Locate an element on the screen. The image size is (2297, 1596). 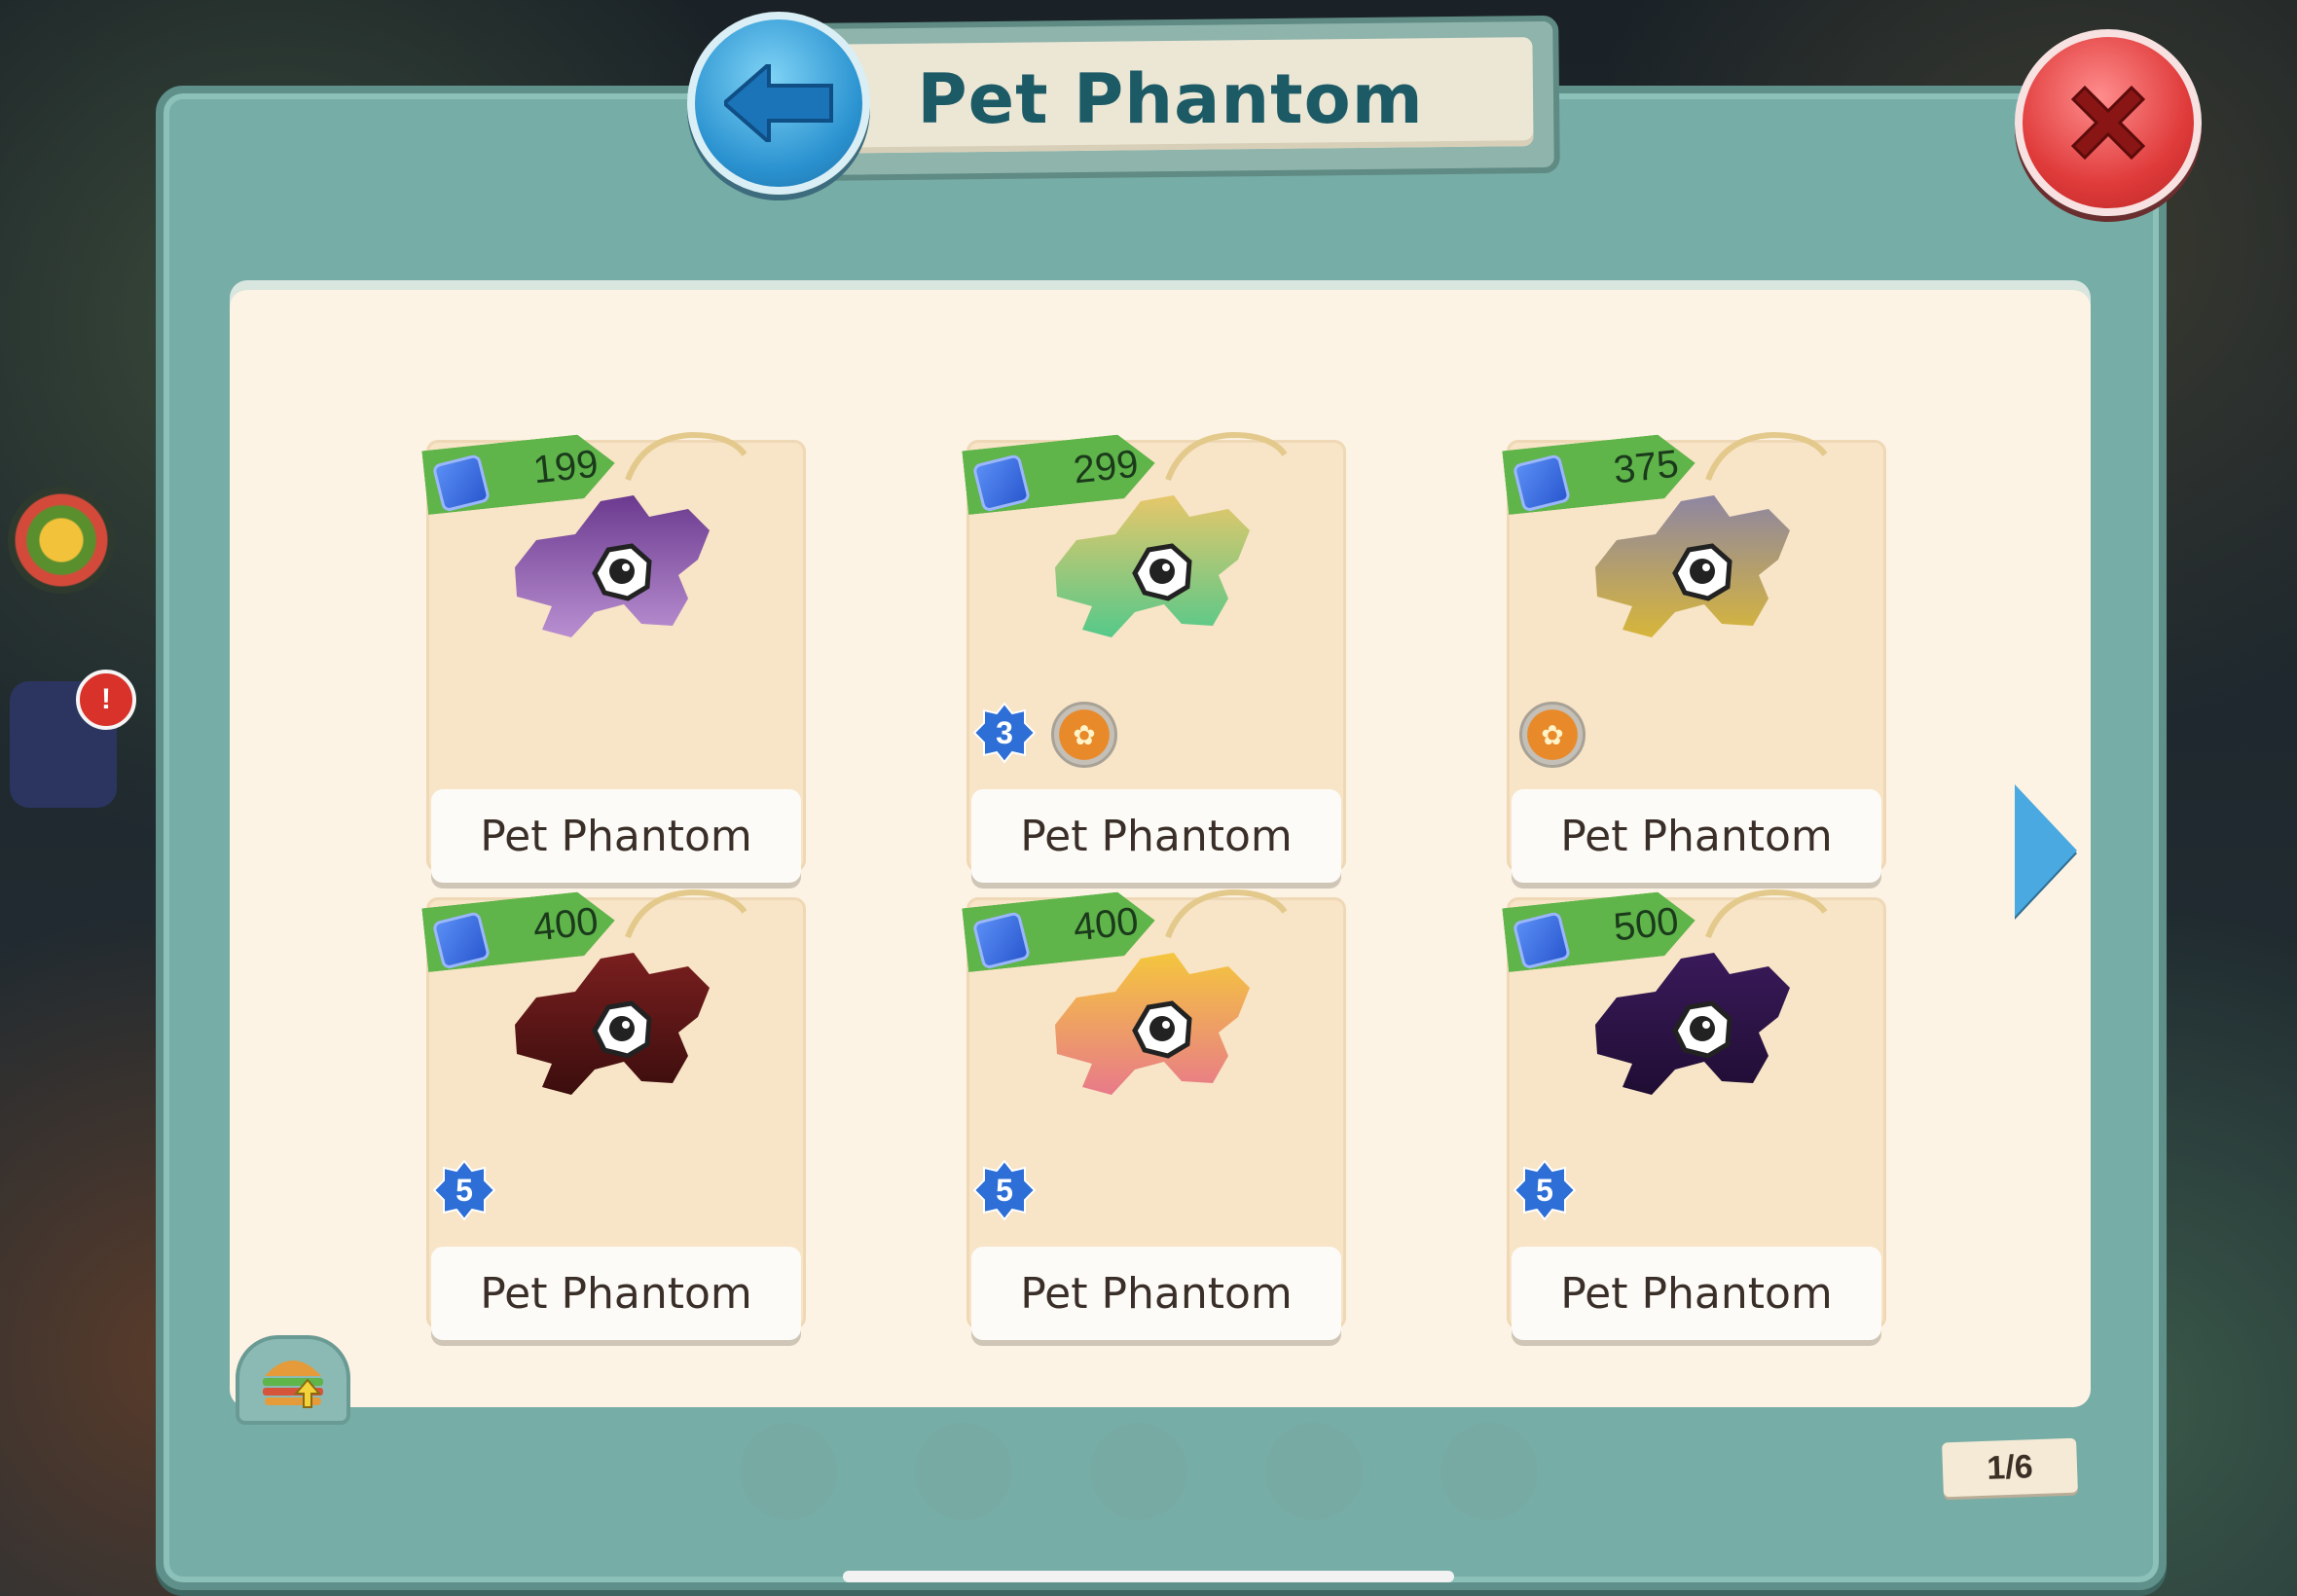
alert-badge: ! is located at coordinates (106, 700).